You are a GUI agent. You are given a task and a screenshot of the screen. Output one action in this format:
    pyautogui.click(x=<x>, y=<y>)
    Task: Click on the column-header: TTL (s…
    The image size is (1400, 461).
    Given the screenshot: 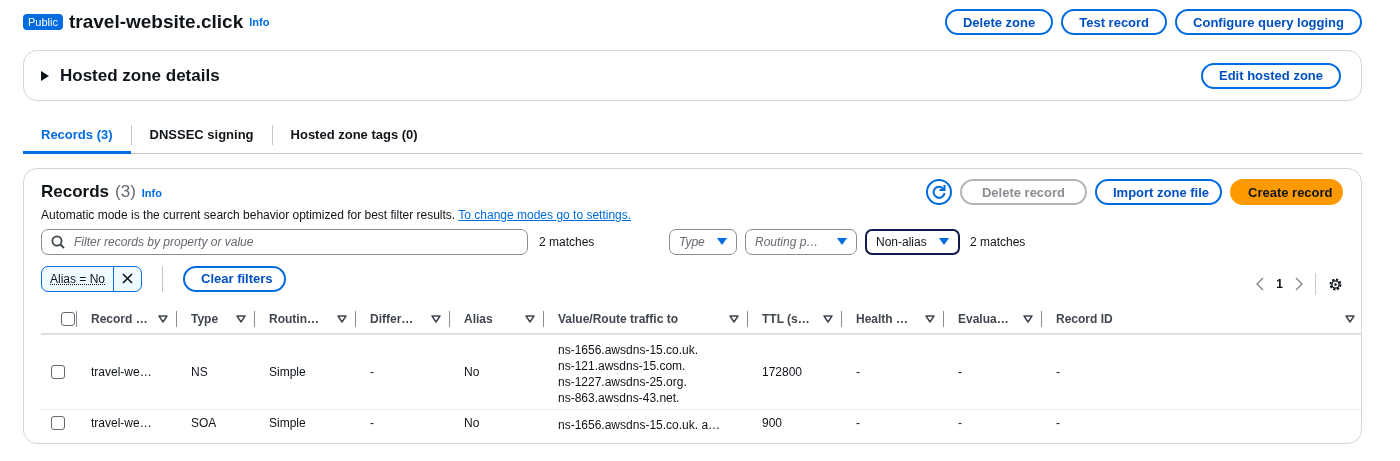 What is the action you would take?
    pyautogui.click(x=786, y=319)
    